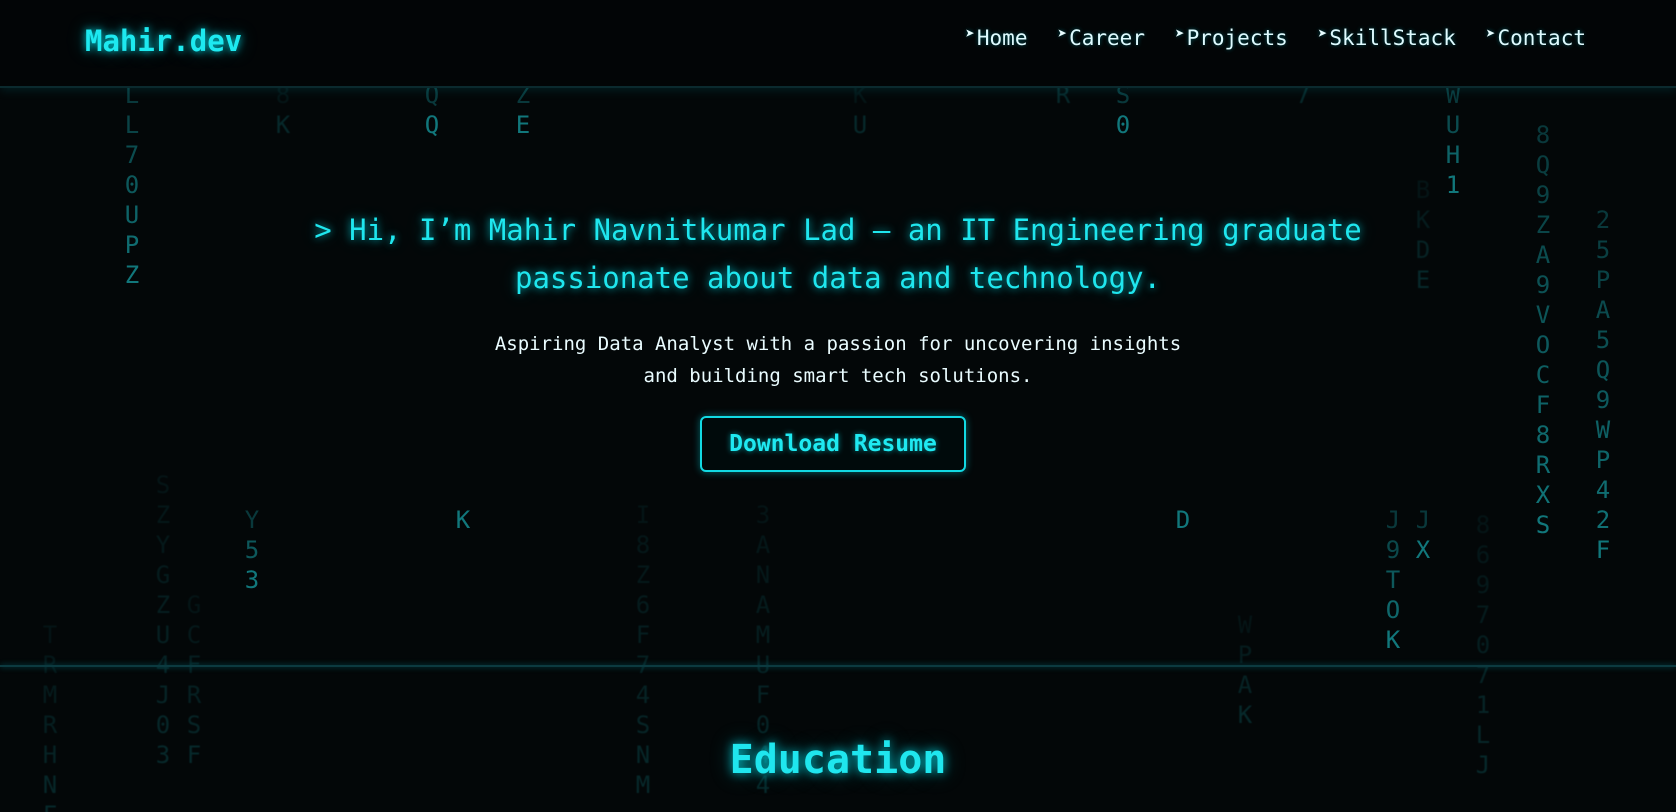 This screenshot has height=812, width=1676. What do you see at coordinates (1392, 38) in the screenshot?
I see `nav-link-label: SkillStack` at bounding box center [1392, 38].